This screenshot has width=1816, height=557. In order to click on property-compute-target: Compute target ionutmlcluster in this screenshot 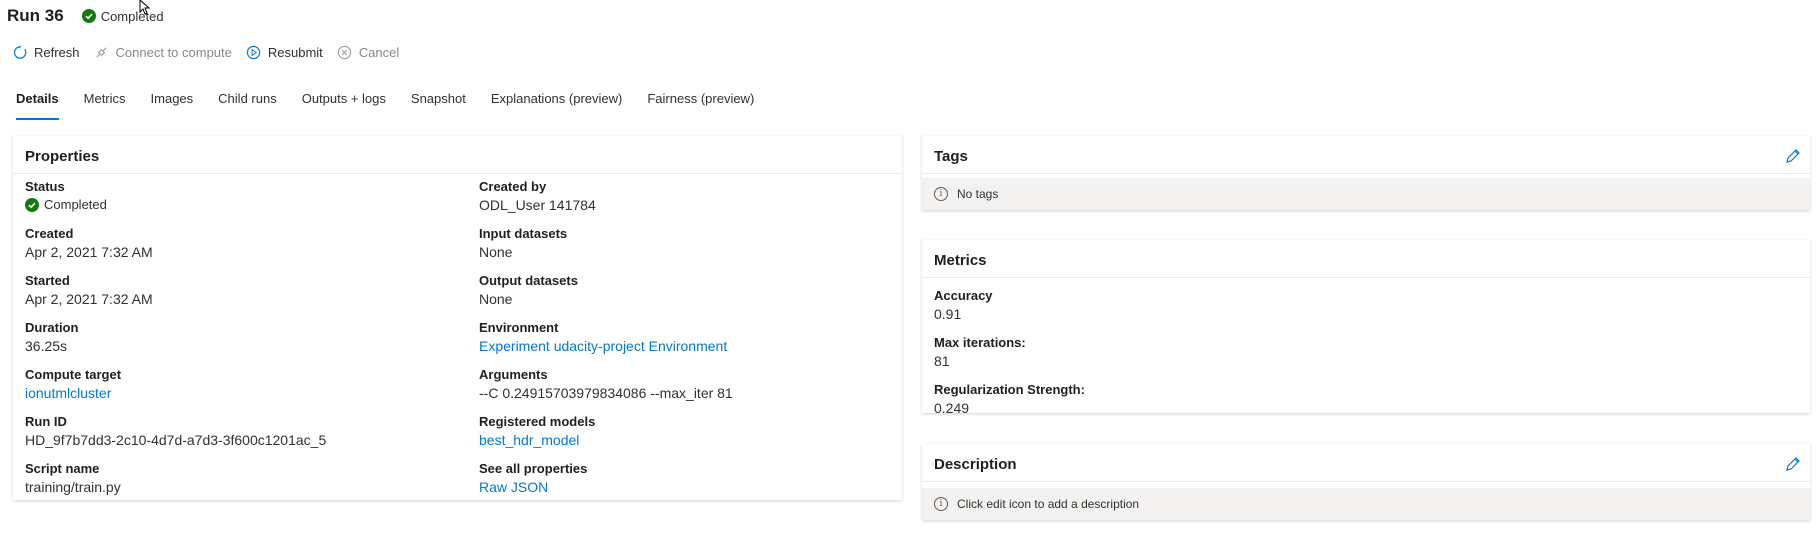, I will do `click(175, 389)`.